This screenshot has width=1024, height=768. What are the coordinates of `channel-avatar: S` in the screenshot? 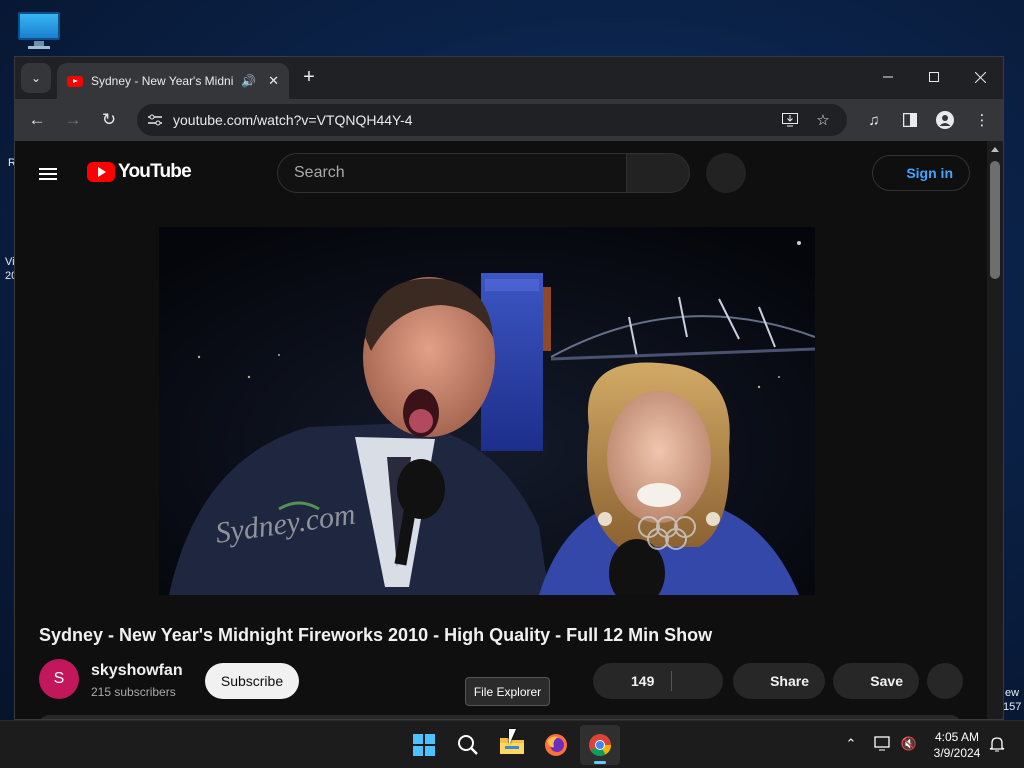 It's located at (59, 679).